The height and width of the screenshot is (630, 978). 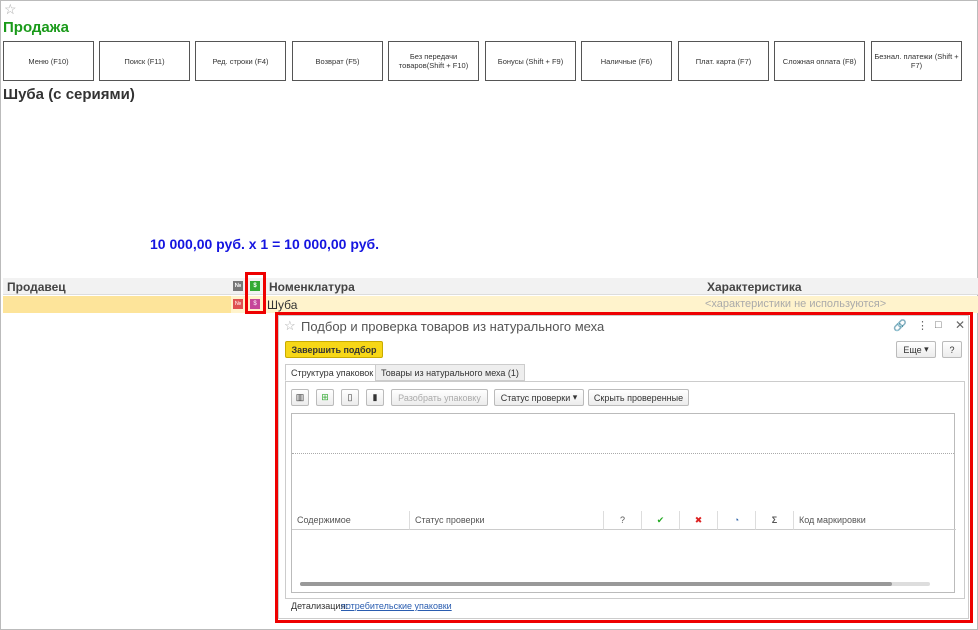 What do you see at coordinates (819, 61) in the screenshot?
I see `complex-payment-button: Сложная оплата (F8)` at bounding box center [819, 61].